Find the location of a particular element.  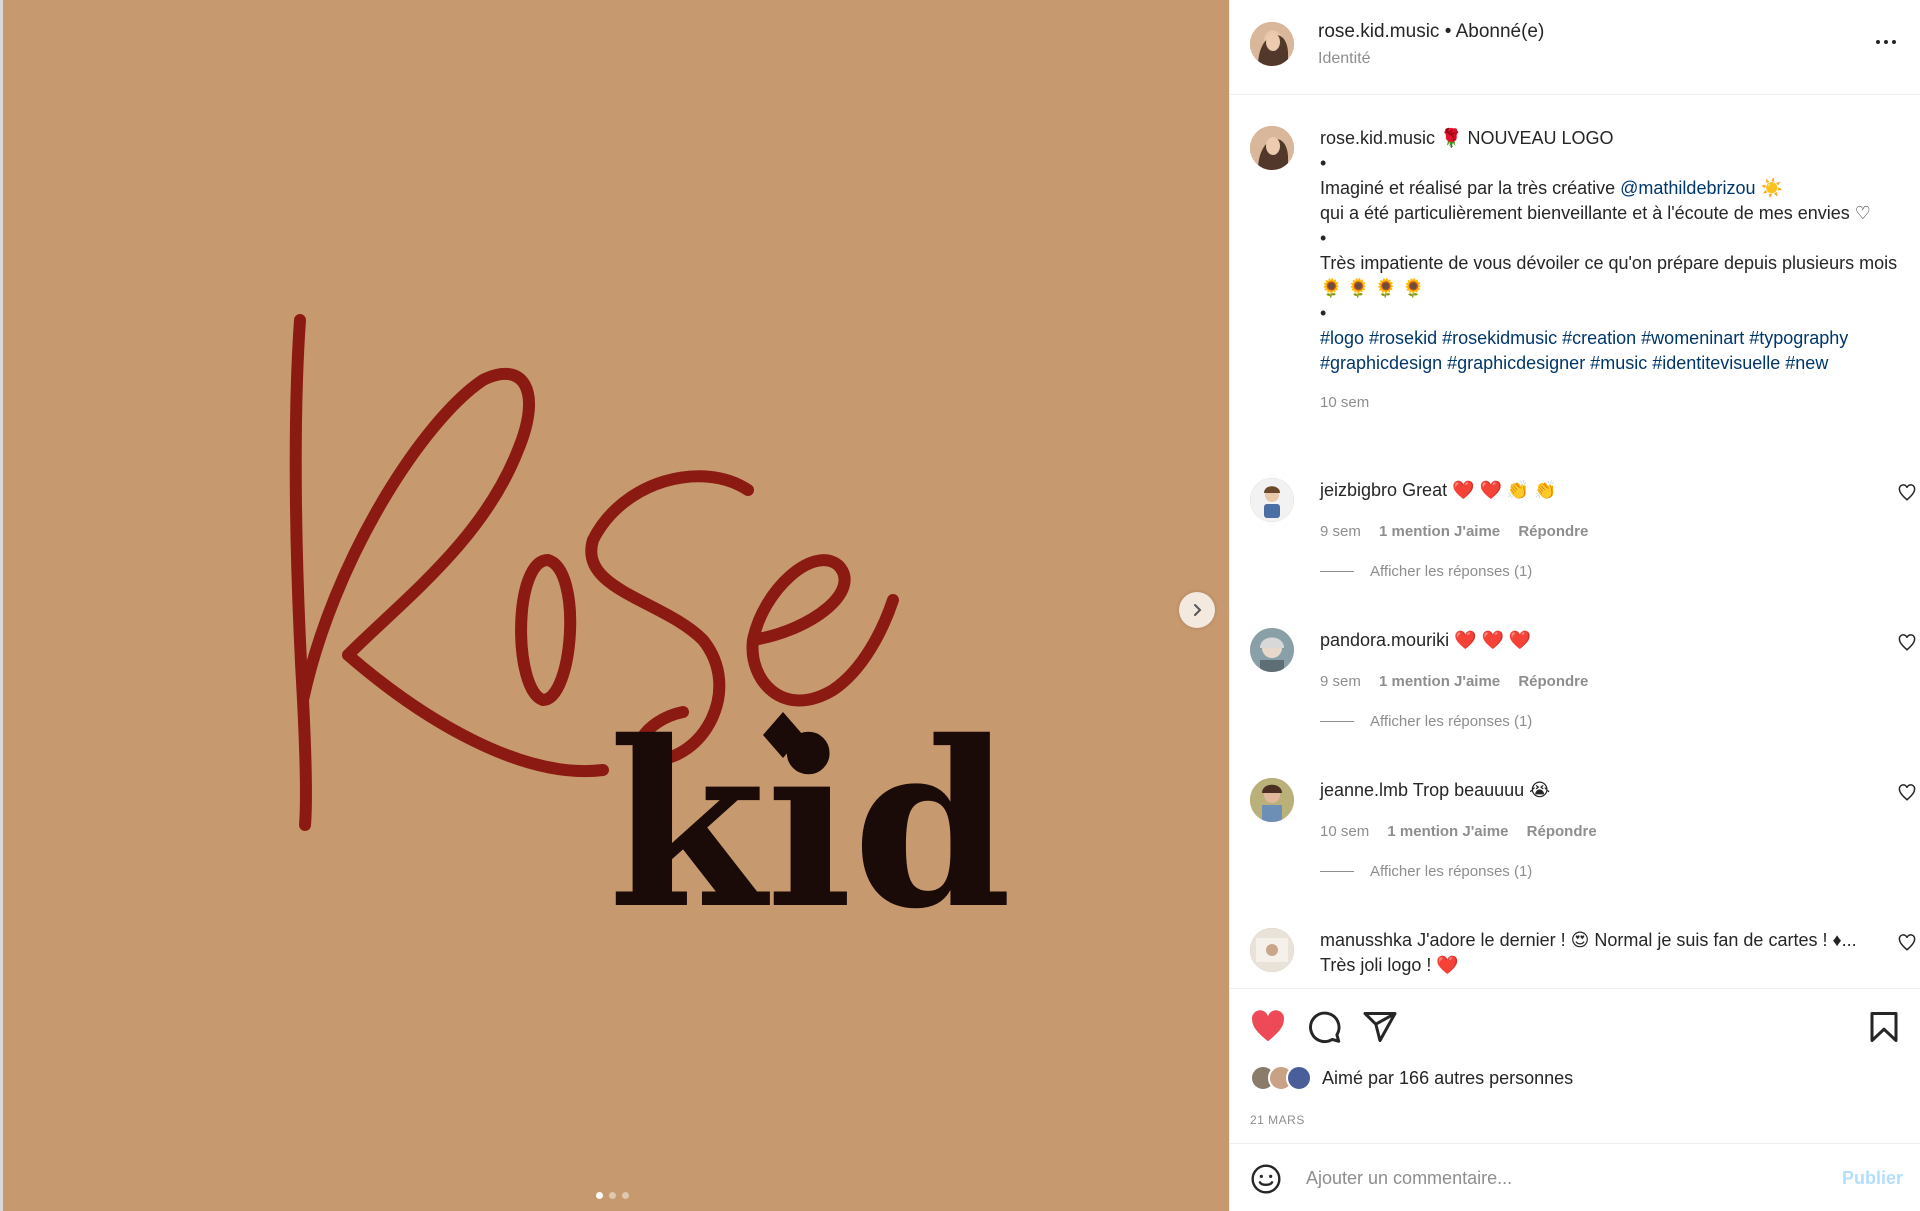

likes-prefix: Aimé par is located at coordinates (1358, 1077).